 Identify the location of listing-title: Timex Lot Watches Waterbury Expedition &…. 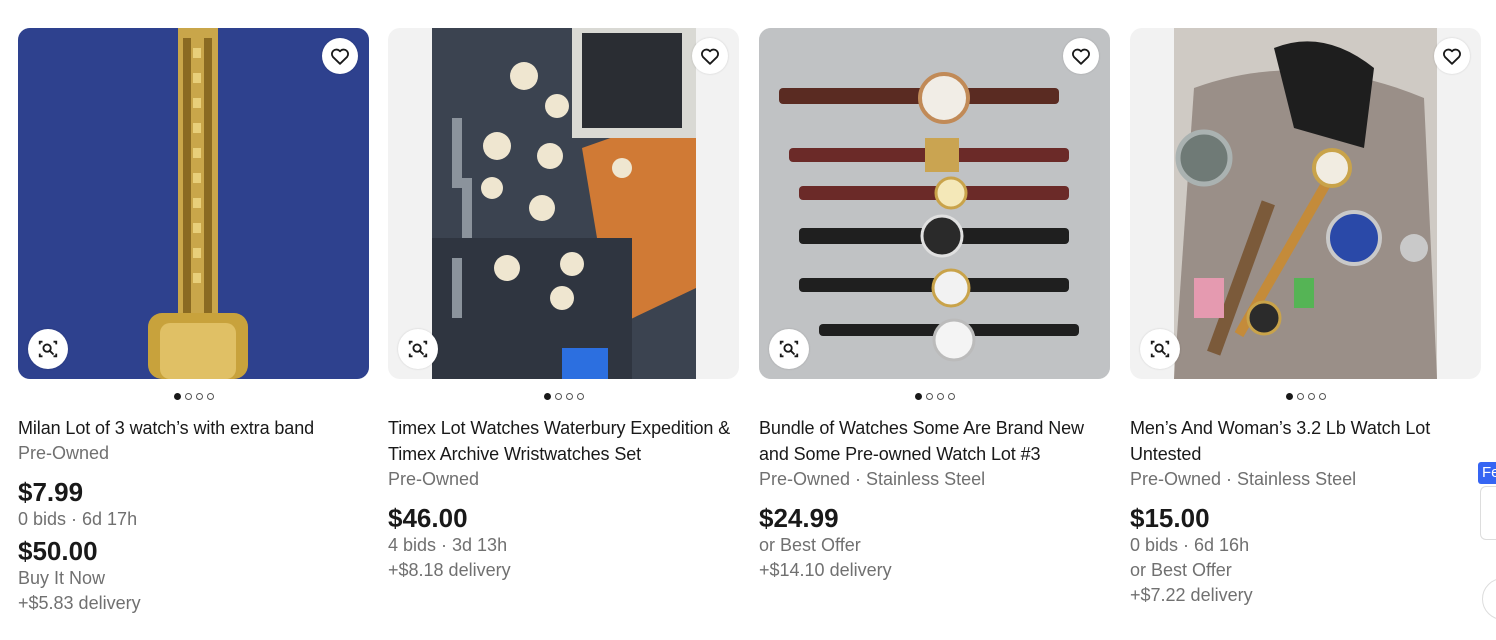
(563, 441).